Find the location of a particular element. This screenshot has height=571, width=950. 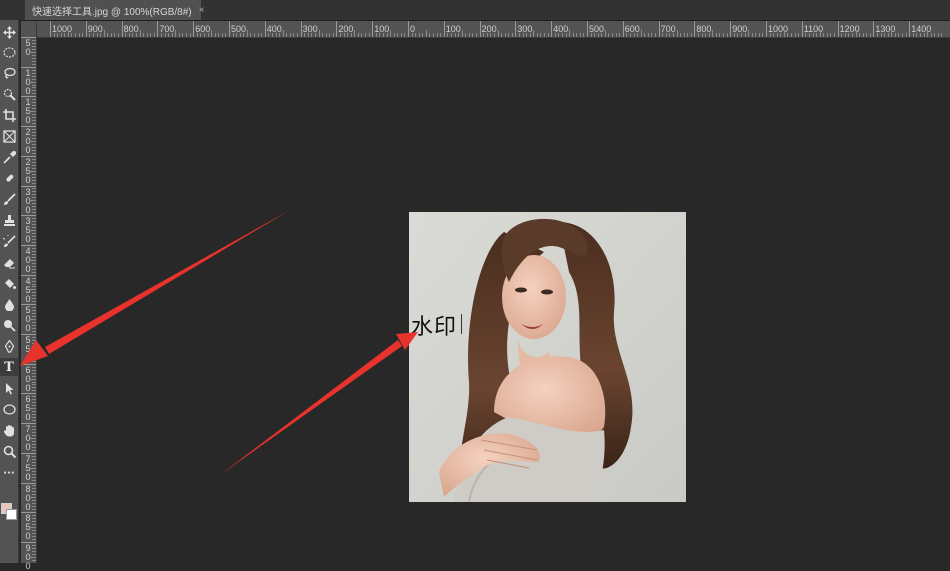

background-color-swatch is located at coordinates (11, 514).